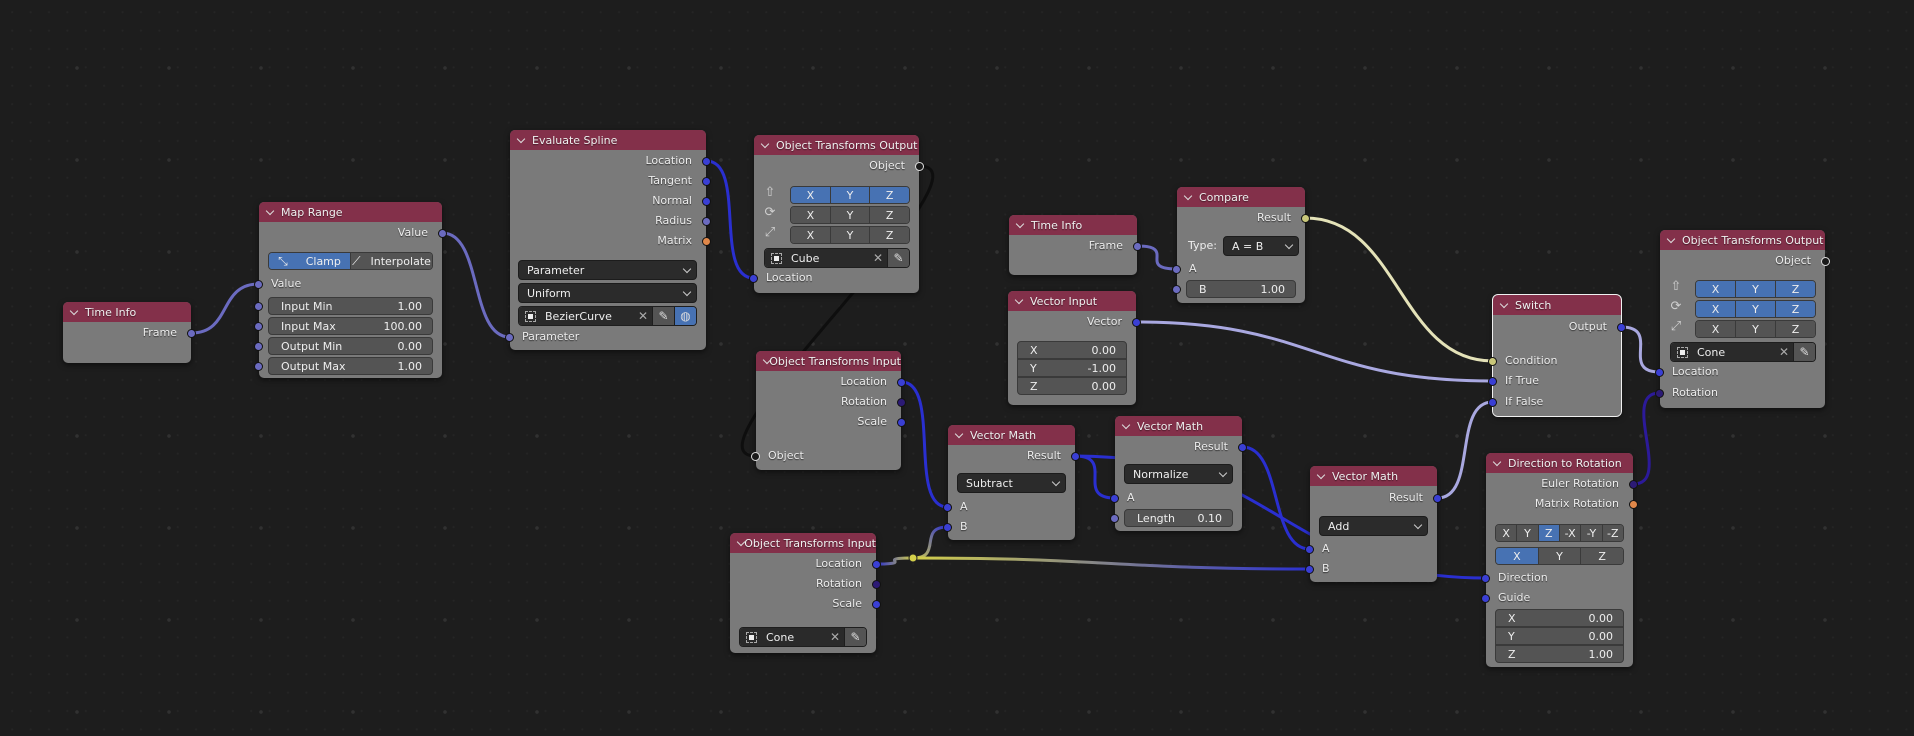 The image size is (1914, 736). Describe the element at coordinates (1075, 245) in the screenshot. I see `node-time-info-2: Time Info Frame` at that location.